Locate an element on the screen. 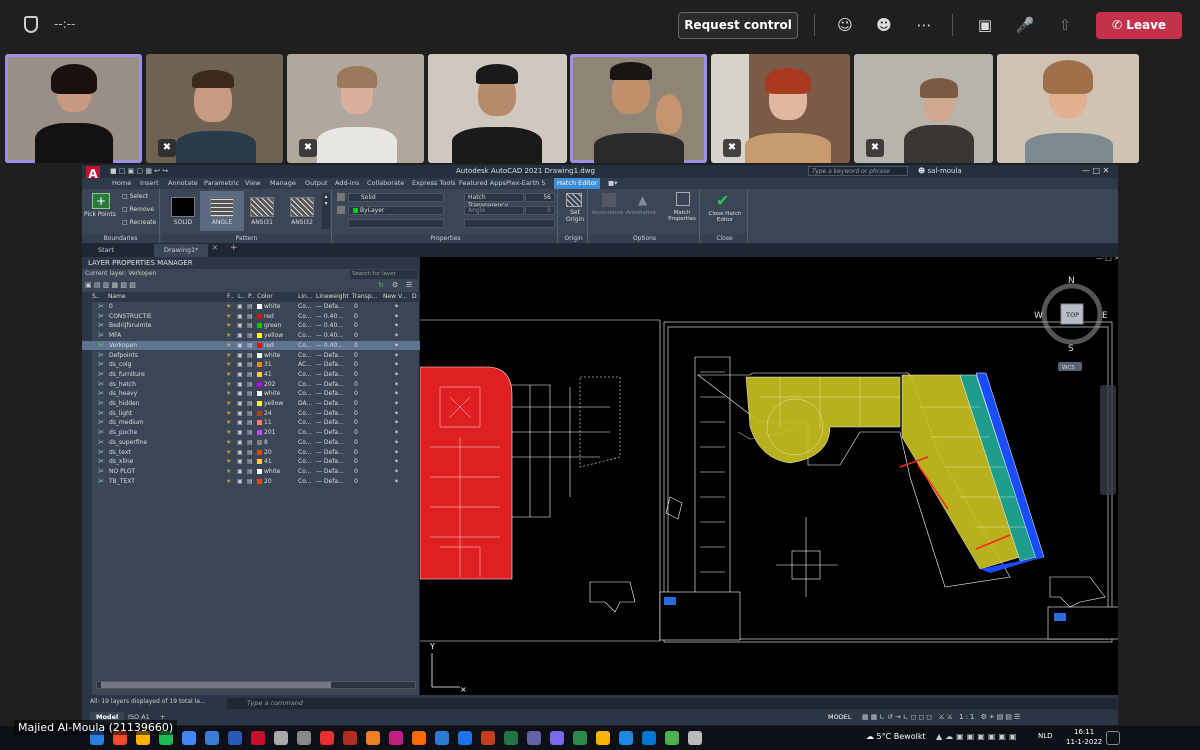  layer-name: MFA is located at coordinates (115, 336).